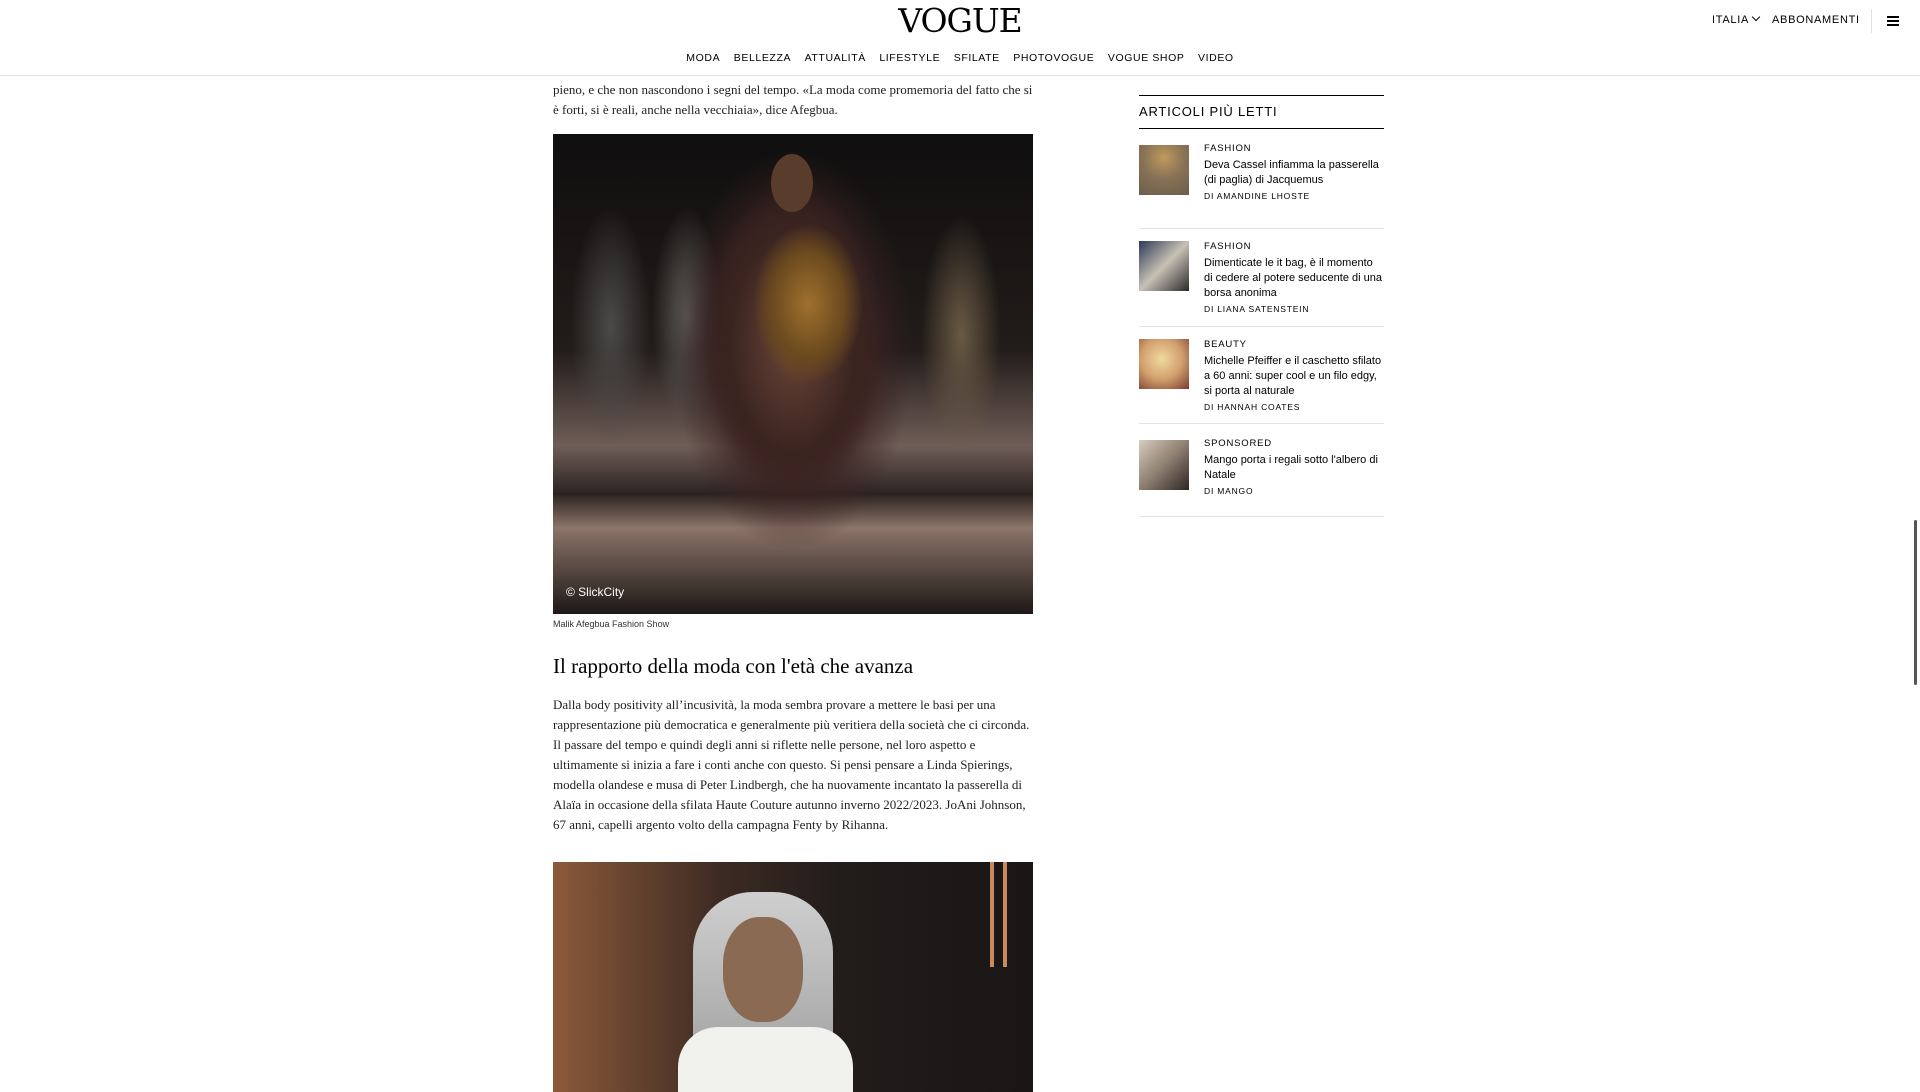 The width and height of the screenshot is (1920, 1092). Describe the element at coordinates (611, 624) in the screenshot. I see `photo-caption: Malik Afegbua Fashion Show` at that location.